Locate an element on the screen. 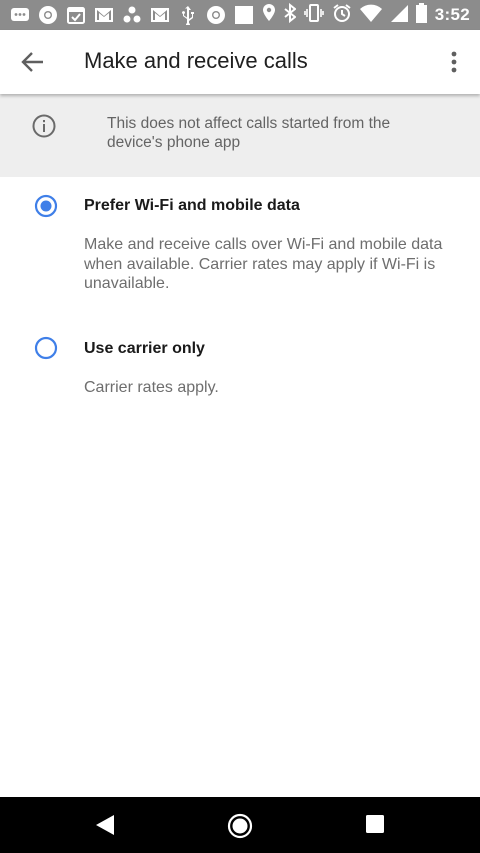  navigation-bar is located at coordinates (240, 825).